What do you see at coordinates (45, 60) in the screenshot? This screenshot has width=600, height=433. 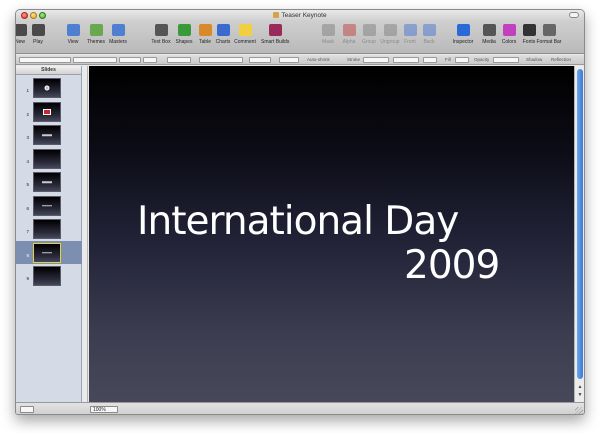 I see `paragraph-style-popup` at bounding box center [45, 60].